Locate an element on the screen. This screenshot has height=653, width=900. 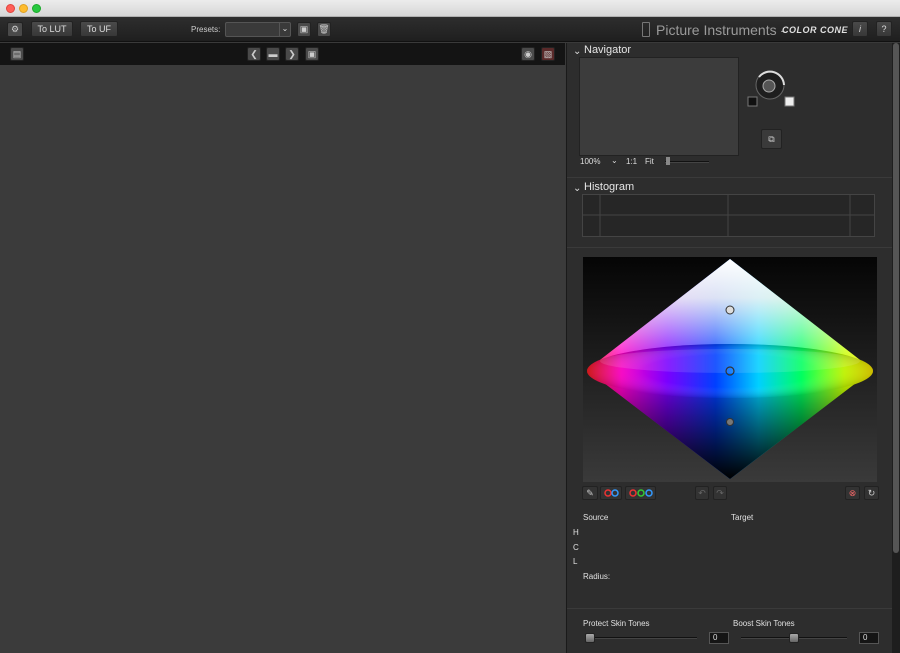
preview-toggle-button: ◉ is located at coordinates (528, 54).